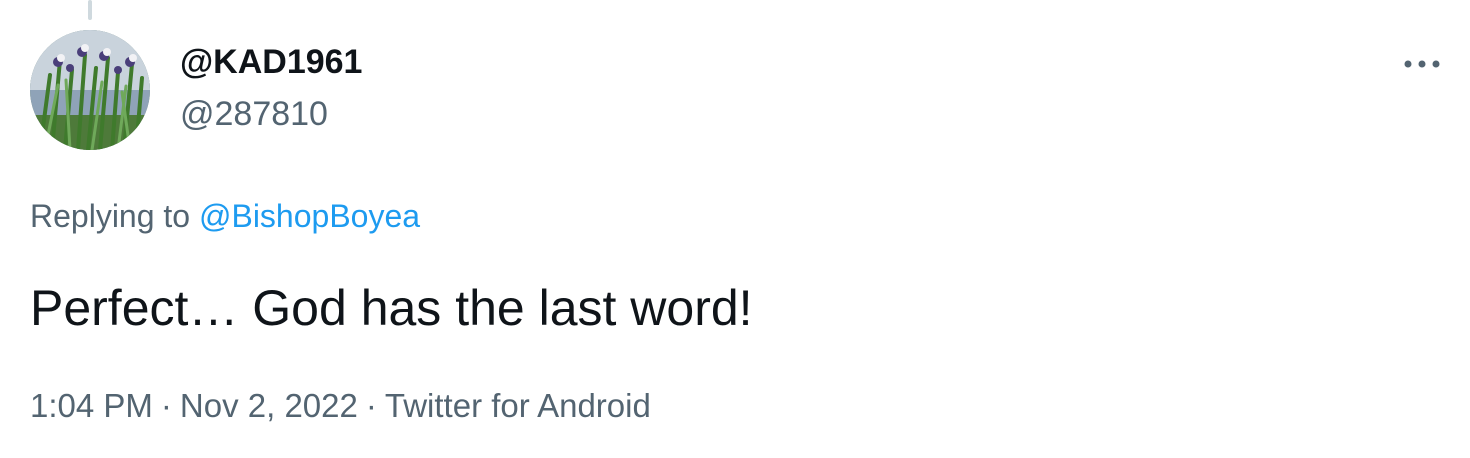 Image resolution: width=1470 pixels, height=458 pixels. Describe the element at coordinates (90, 10) in the screenshot. I see `thread-connector-line` at that location.